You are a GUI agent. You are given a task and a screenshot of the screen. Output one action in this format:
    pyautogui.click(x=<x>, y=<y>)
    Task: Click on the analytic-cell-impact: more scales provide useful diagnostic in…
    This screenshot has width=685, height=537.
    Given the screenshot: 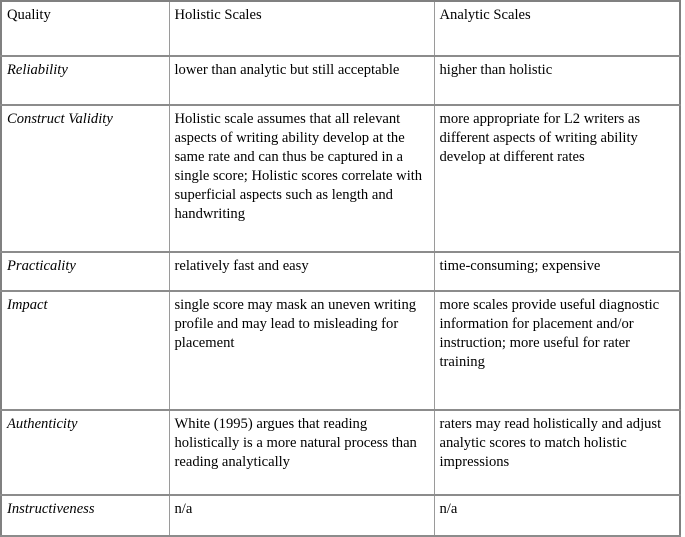 What is the action you would take?
    pyautogui.click(x=557, y=350)
    